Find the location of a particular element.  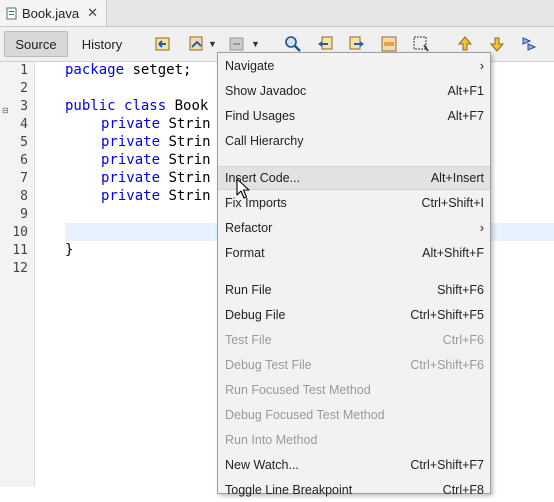

code-text: } is located at coordinates (69, 250).